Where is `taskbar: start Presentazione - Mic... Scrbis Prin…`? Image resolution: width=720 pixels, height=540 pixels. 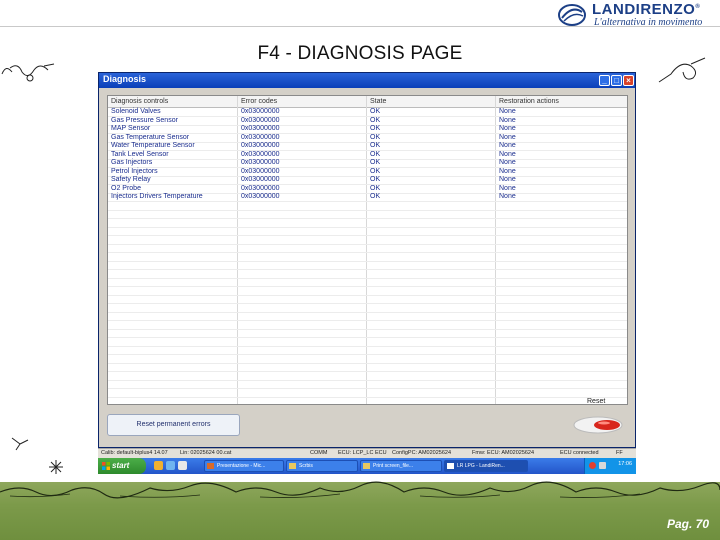 taskbar: start Presentazione - Mic... Scrbis Prin… is located at coordinates (367, 466).